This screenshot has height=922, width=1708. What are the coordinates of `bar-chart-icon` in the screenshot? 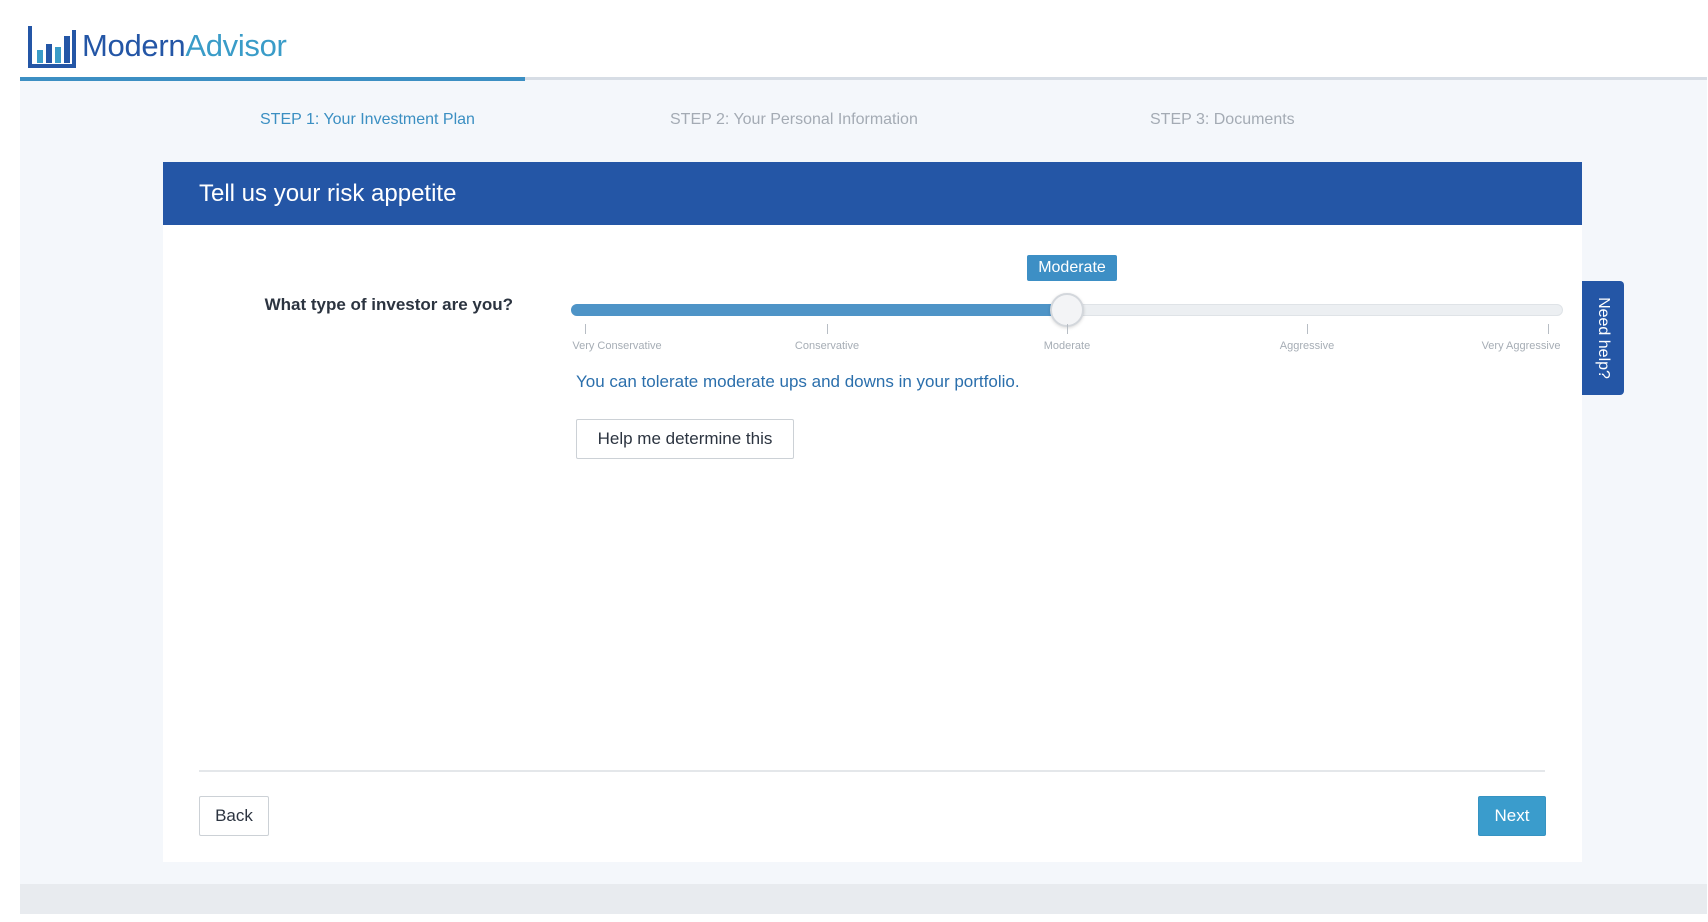 It's located at (52, 47).